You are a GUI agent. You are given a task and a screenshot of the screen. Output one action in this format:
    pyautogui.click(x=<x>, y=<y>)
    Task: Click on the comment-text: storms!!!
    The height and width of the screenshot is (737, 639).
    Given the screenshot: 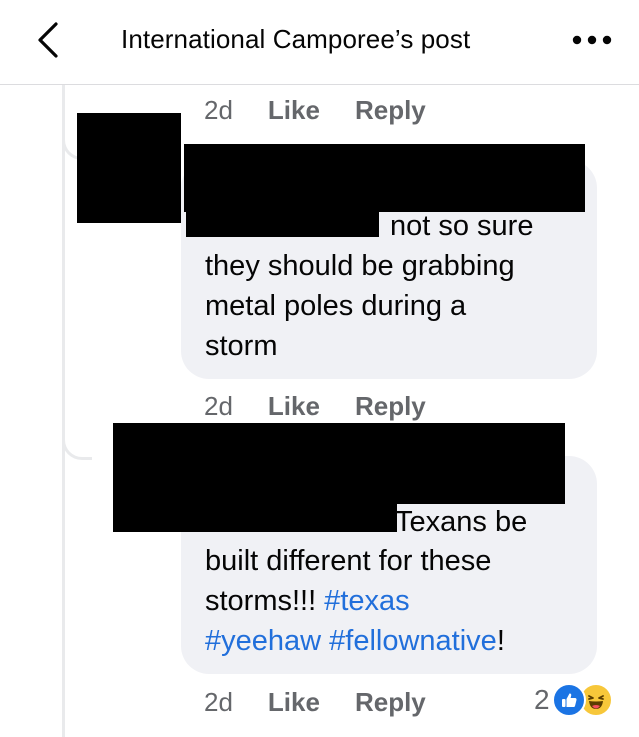 What is the action you would take?
    pyautogui.click(x=265, y=601)
    